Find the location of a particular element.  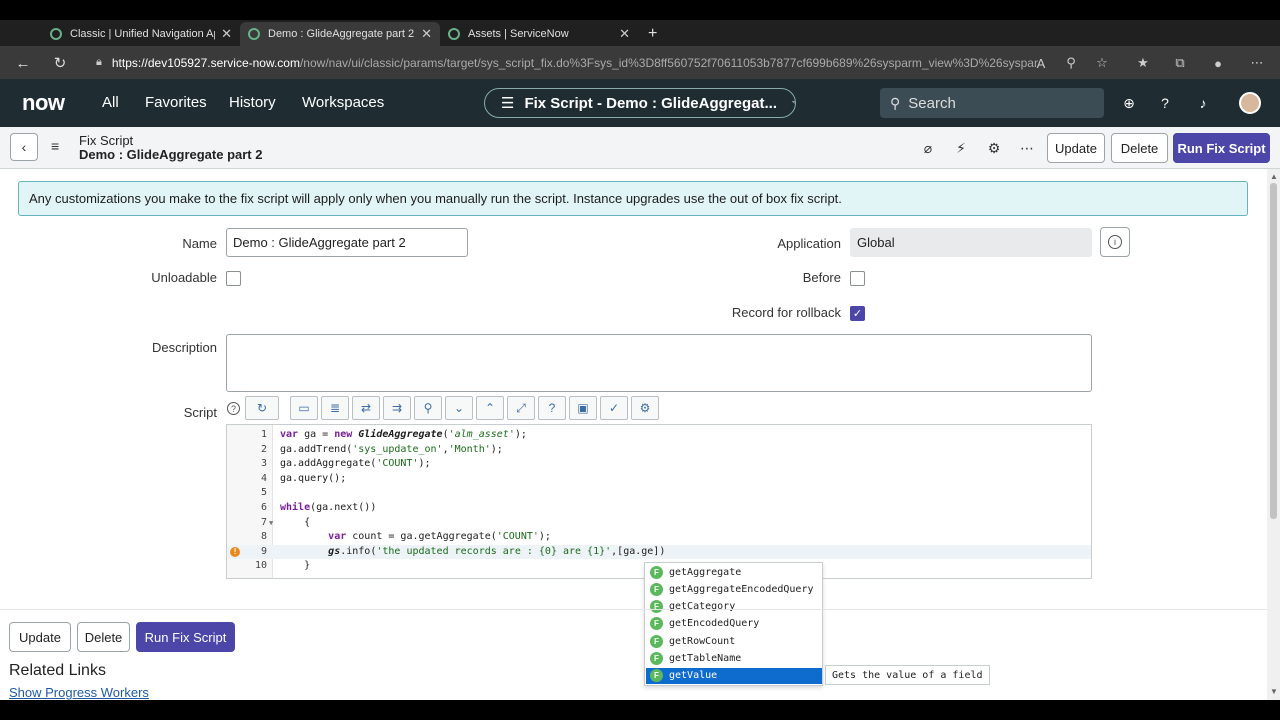

form-menu-icon: ≡ is located at coordinates (55, 146).